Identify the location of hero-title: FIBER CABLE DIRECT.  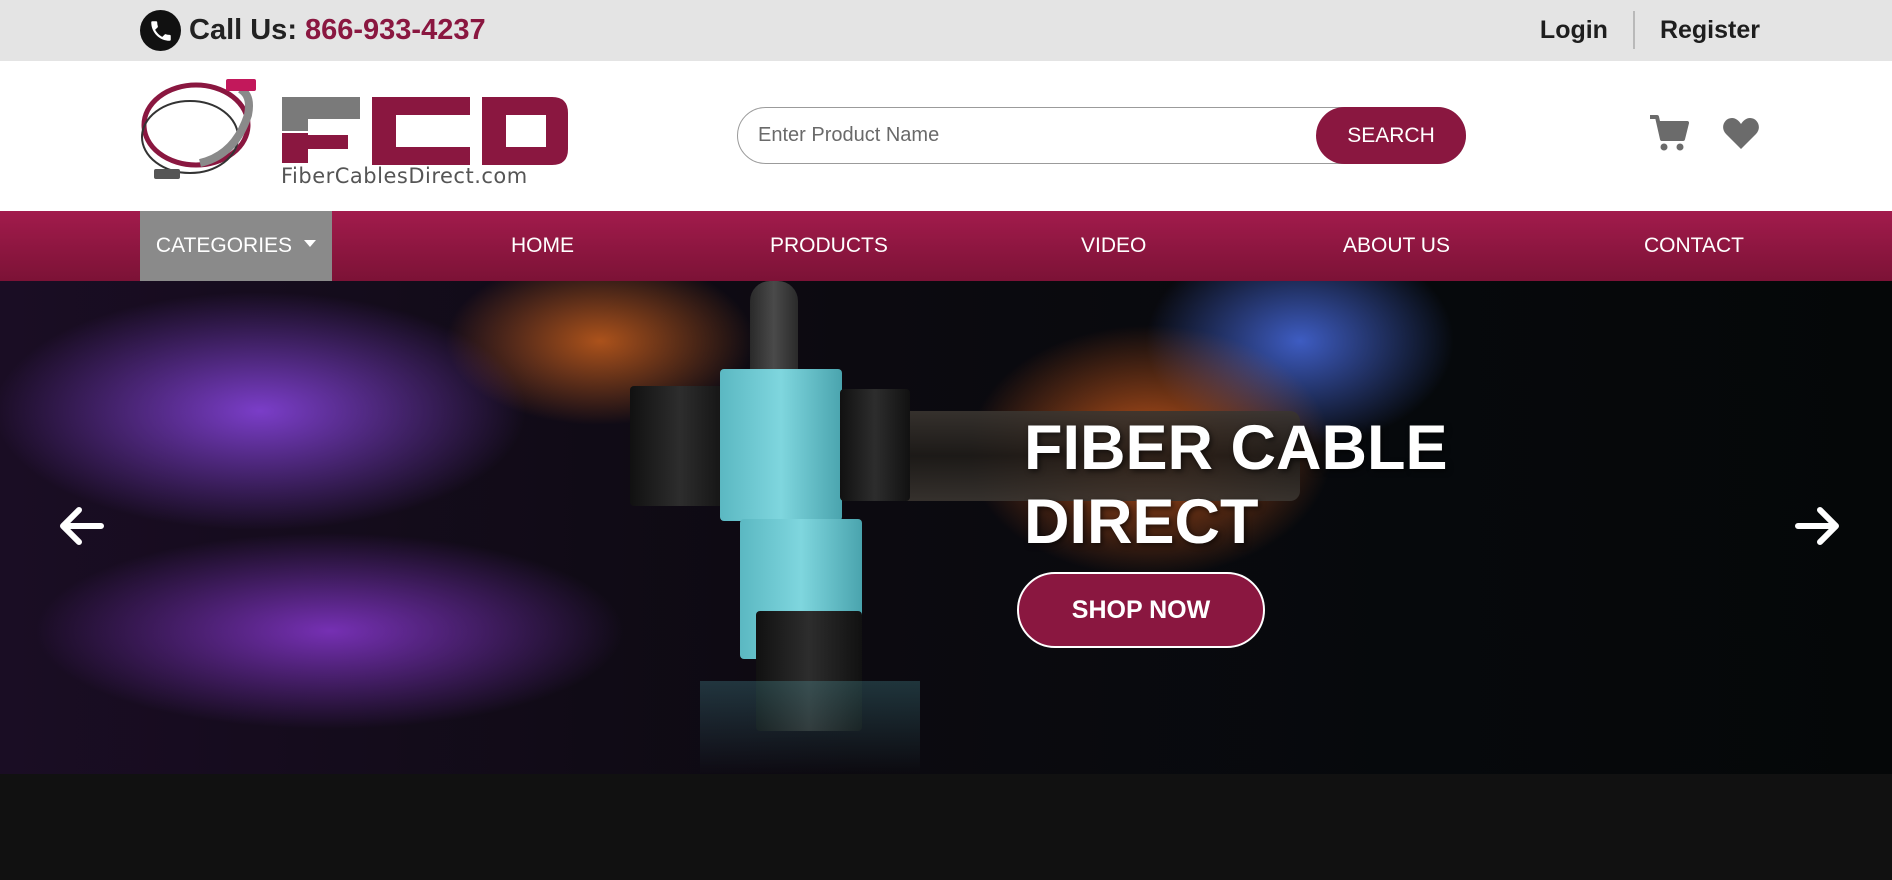
(1284, 485).